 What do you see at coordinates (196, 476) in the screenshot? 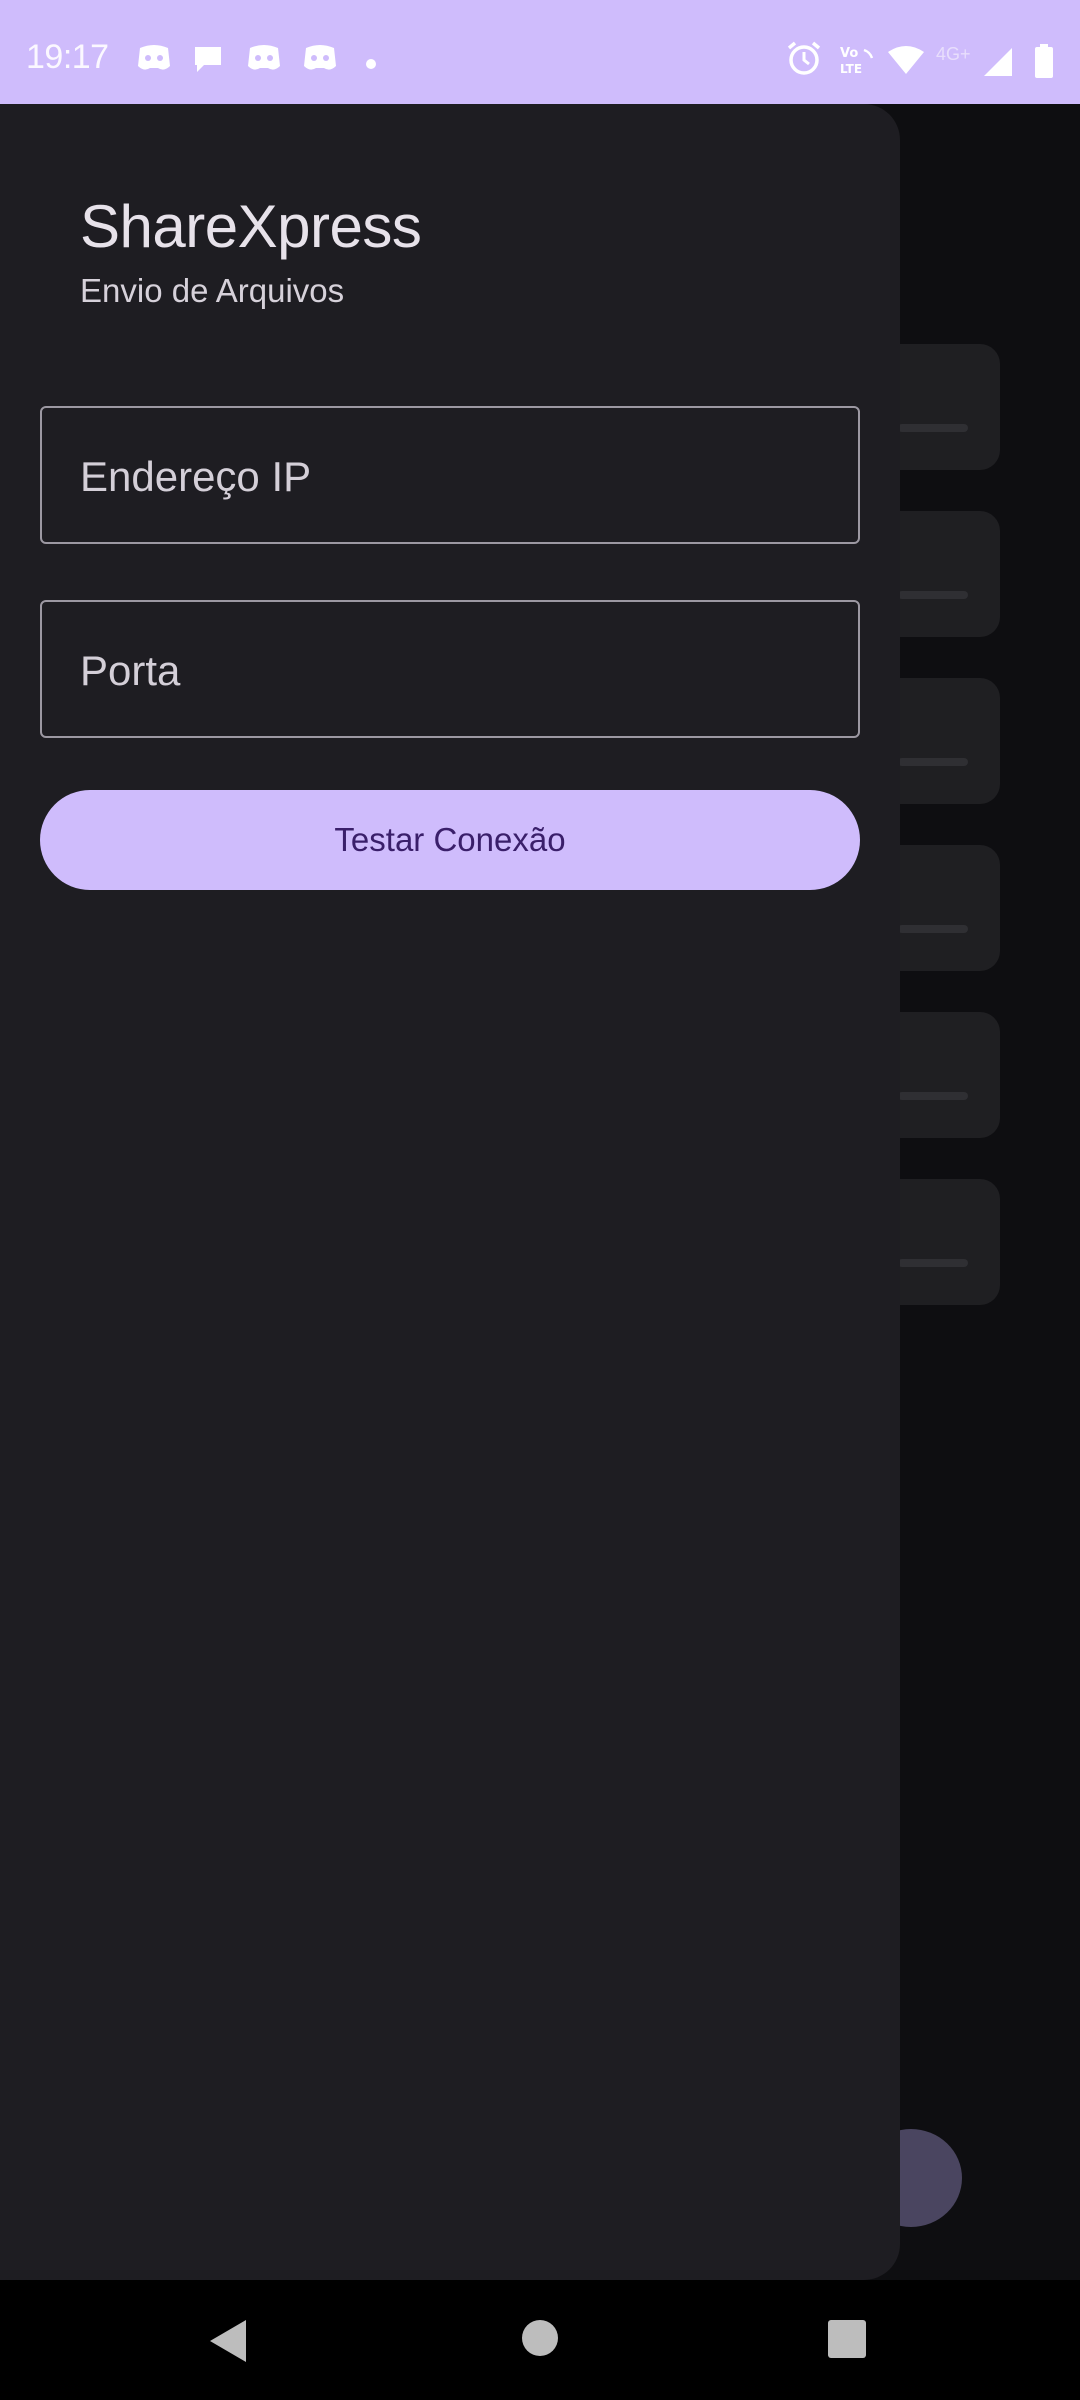
I see `ip-address-placeholder: Endereço IP` at bounding box center [196, 476].